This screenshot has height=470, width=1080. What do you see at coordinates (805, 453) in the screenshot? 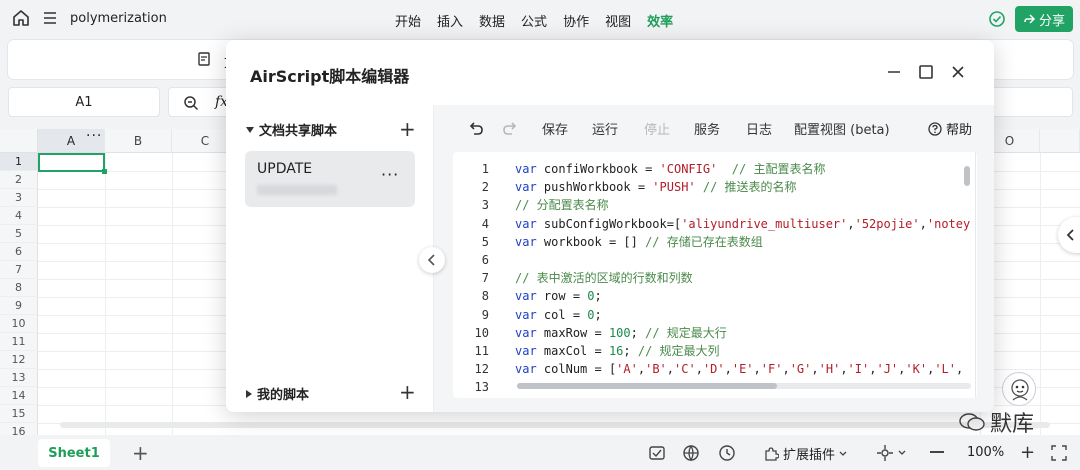
I see `extensions-menu: 扩展插件` at bounding box center [805, 453].